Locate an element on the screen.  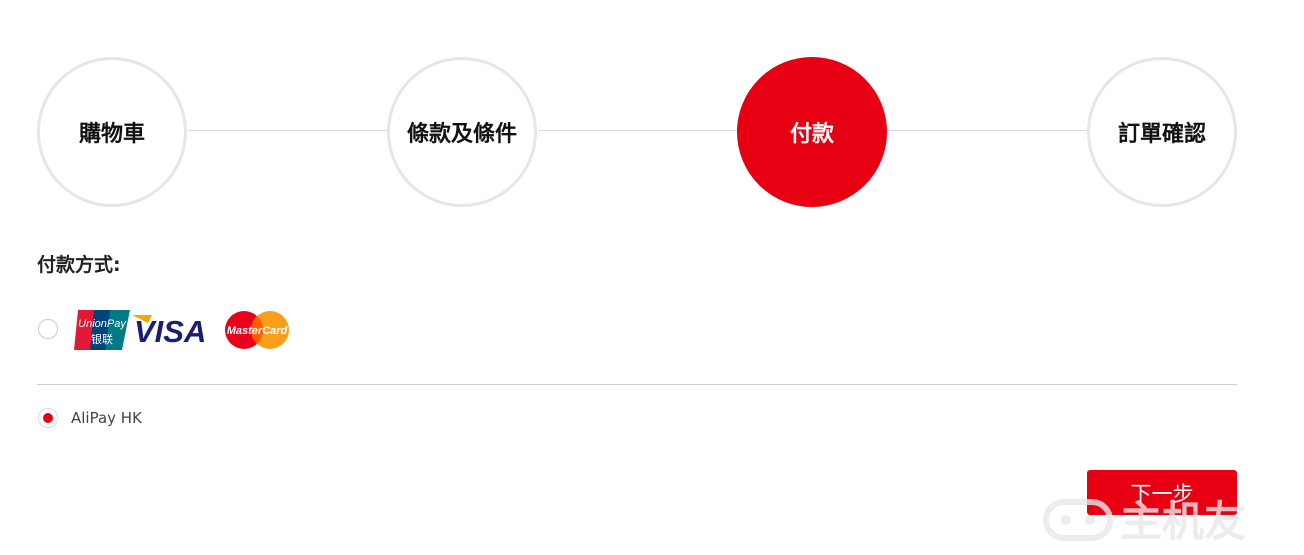
card-logos: UnionPay 银联 VISA MasterCard is located at coordinates (181, 330).